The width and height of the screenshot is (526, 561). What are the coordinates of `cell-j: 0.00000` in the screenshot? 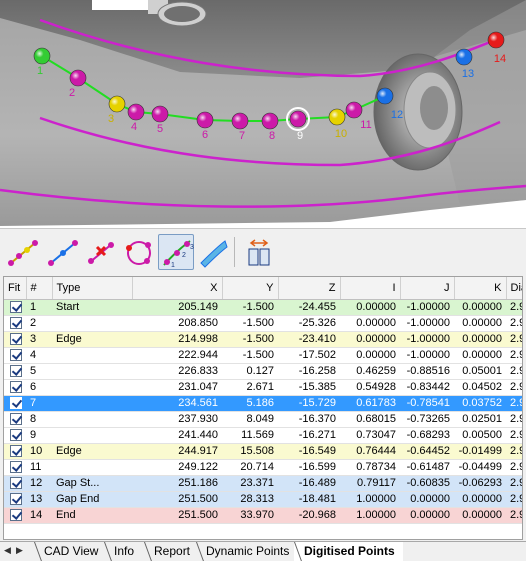 It's located at (427, 499).